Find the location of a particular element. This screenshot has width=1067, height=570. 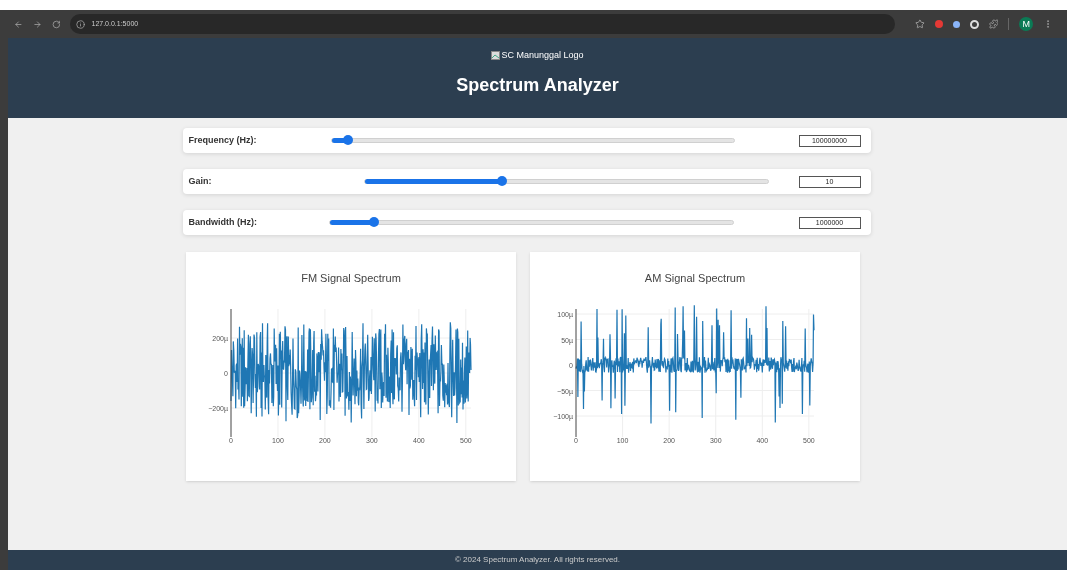

reload-icon is located at coordinates (56, 24).